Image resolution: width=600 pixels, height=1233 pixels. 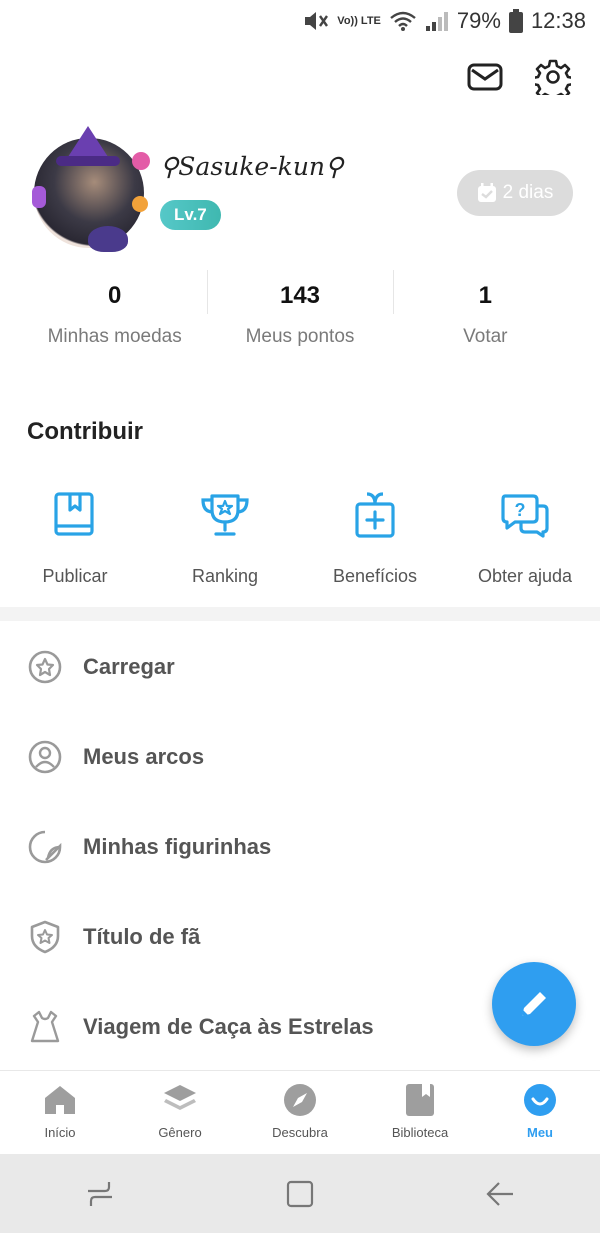 I want to click on menu-item-my-arcs: Meus arcos, so click(x=300, y=757).